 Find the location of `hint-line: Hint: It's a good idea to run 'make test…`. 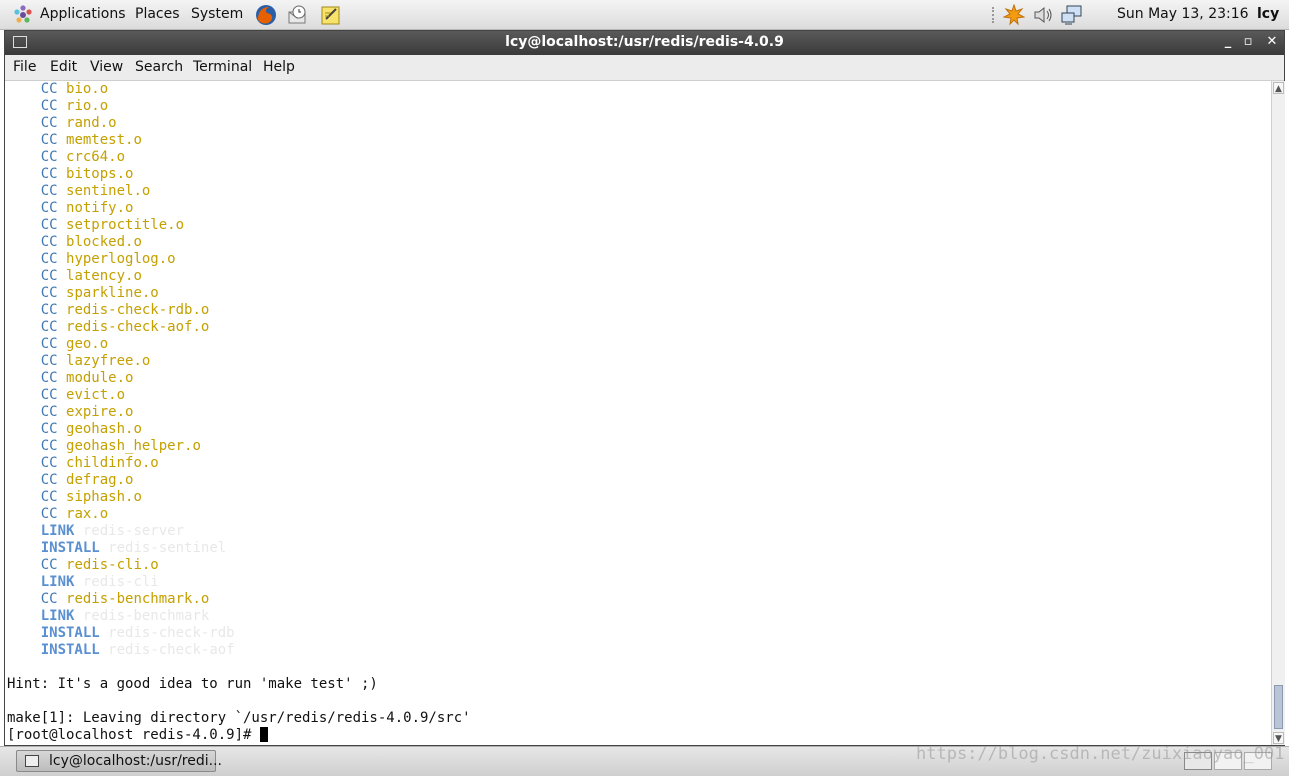

hint-line: Hint: It's a good idea to run 'make test… is located at coordinates (192, 684).